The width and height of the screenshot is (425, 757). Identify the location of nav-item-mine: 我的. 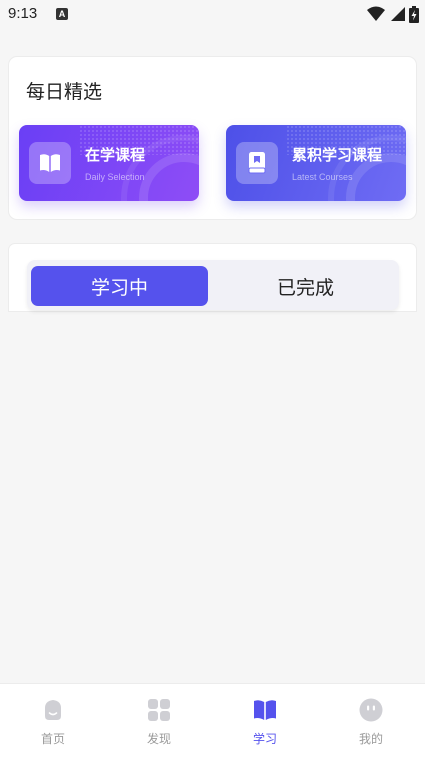
(371, 720).